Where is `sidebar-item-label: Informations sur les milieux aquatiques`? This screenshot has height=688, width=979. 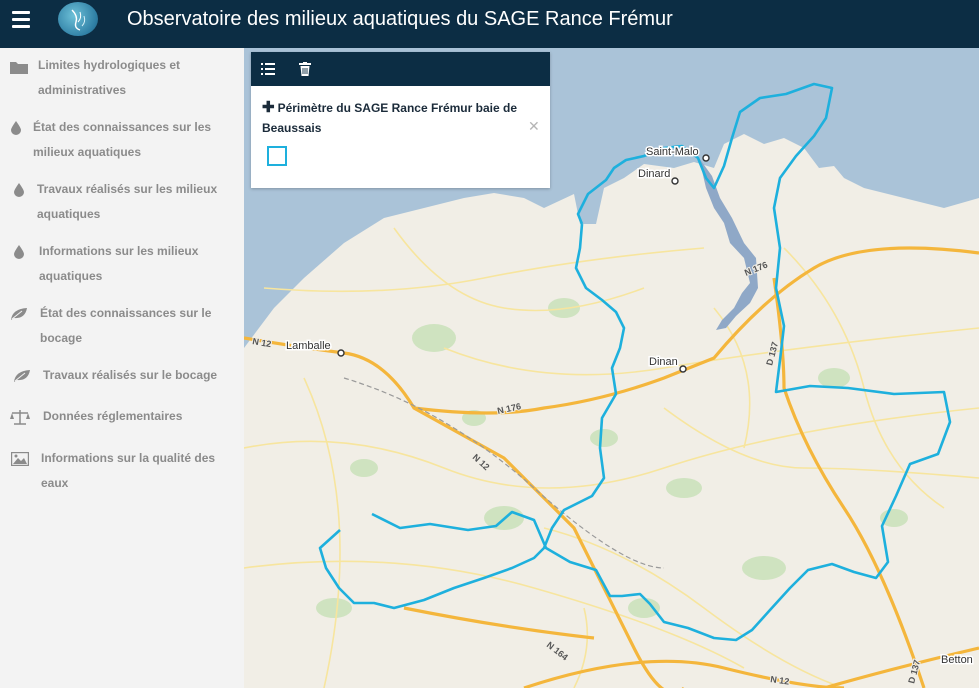
sidebar-item-label: Informations sur les milieux aquatiques is located at coordinates (119, 263).